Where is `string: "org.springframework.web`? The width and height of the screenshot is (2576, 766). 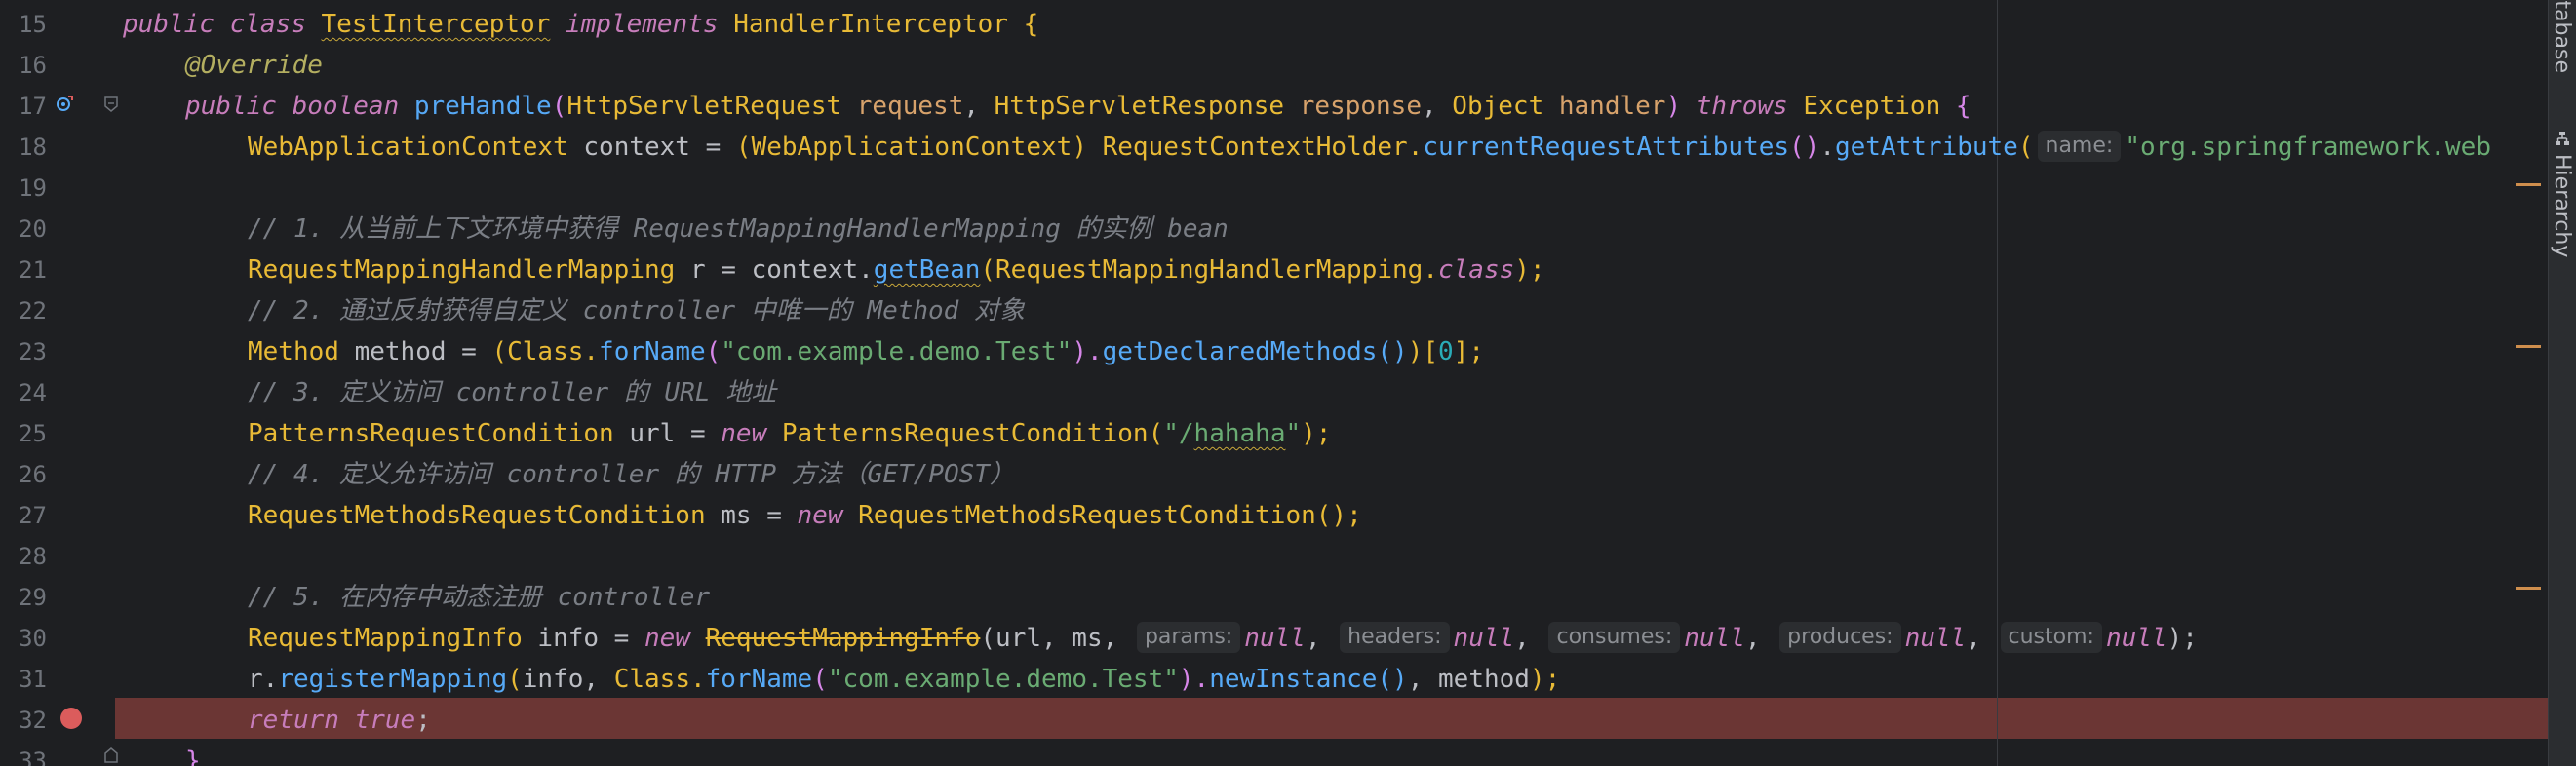 string: "org.springframework.web is located at coordinates (2308, 147).